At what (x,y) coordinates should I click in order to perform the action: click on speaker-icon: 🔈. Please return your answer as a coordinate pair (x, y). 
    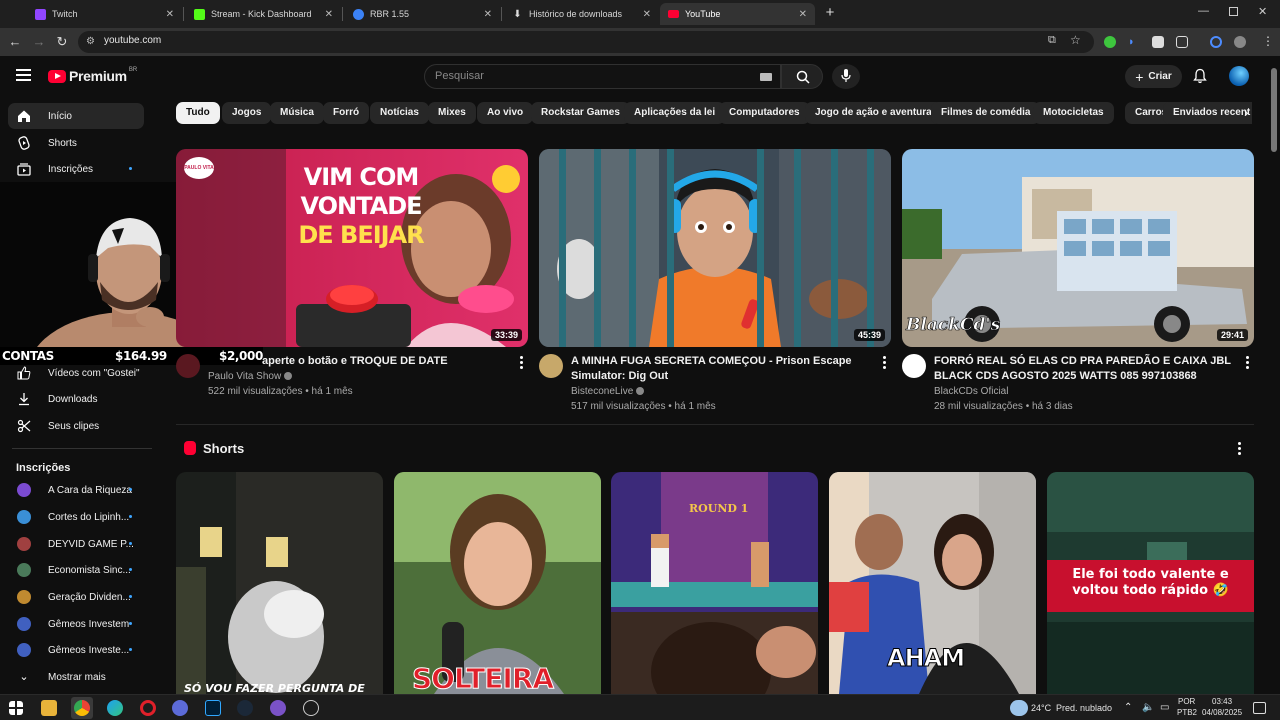
    Looking at the image, I should click on (1148, 707).